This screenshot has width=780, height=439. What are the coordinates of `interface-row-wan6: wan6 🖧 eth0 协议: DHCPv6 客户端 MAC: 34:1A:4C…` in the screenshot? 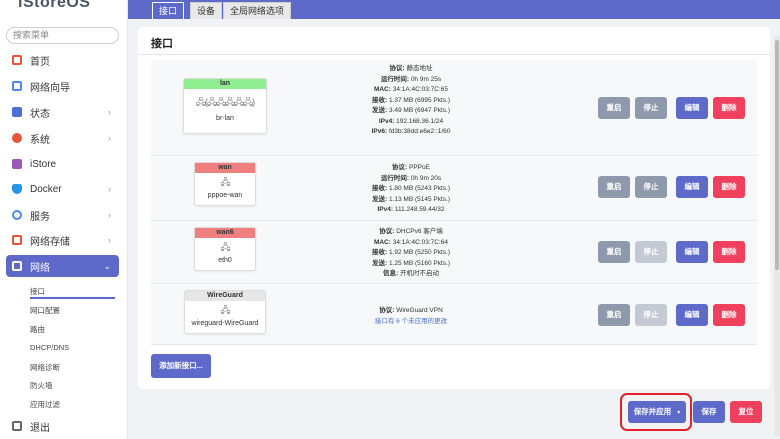 It's located at (454, 253).